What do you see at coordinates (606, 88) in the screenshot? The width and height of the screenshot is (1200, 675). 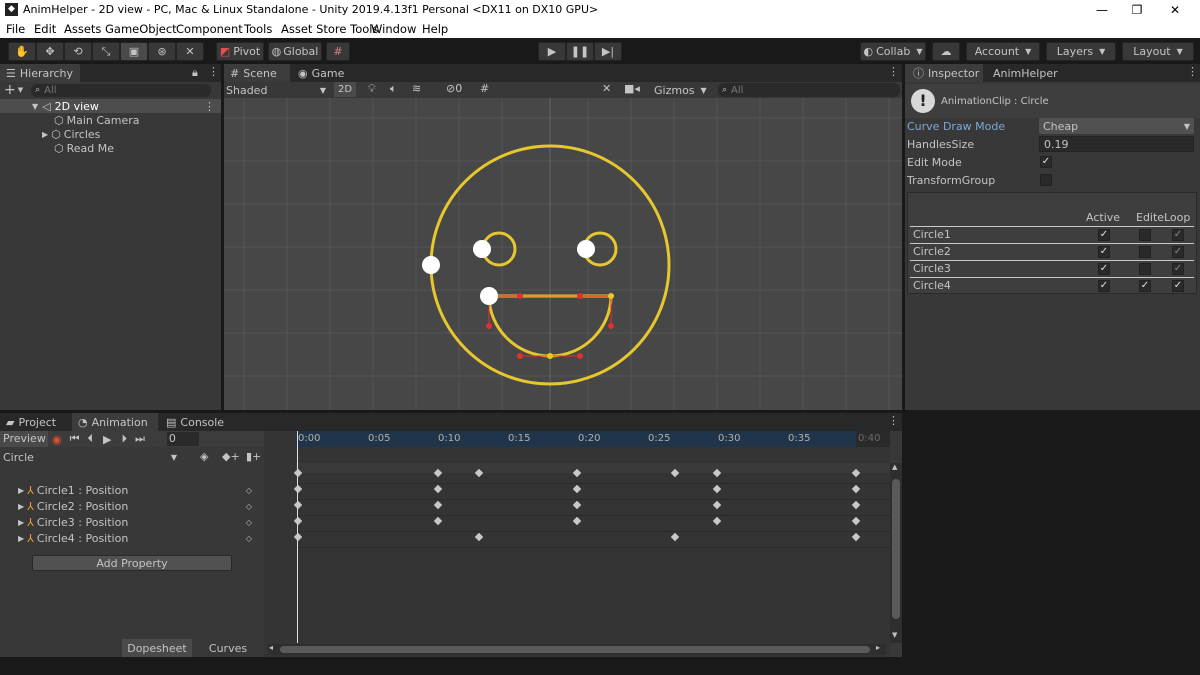 I see `tools-icon: ✕` at bounding box center [606, 88].